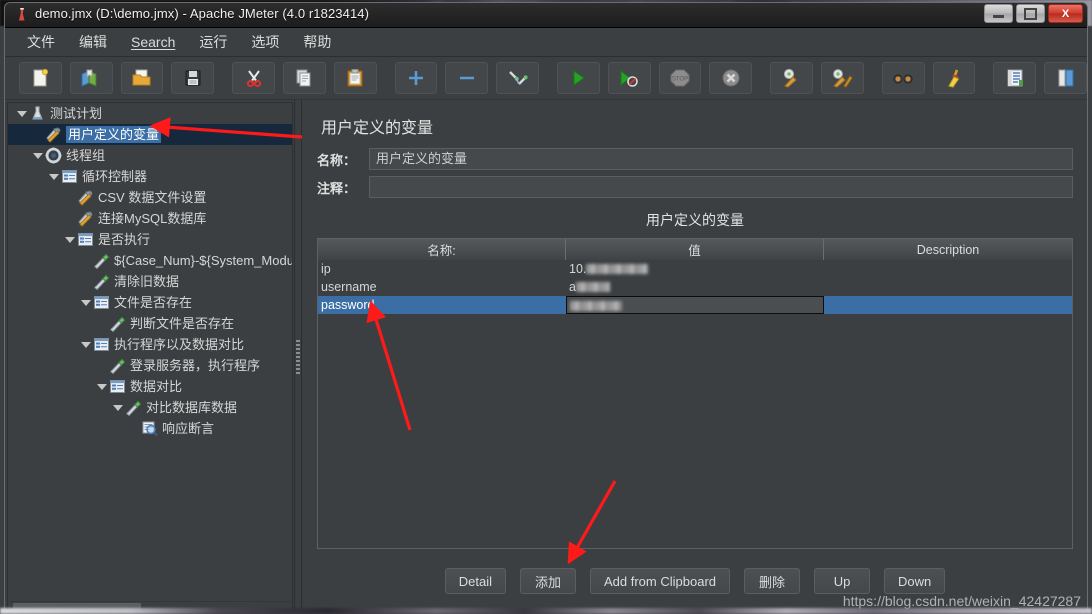 Image resolution: width=1092 pixels, height=614 pixels. Describe the element at coordinates (265, 42) in the screenshot. I see `menu-options: 选项` at that location.